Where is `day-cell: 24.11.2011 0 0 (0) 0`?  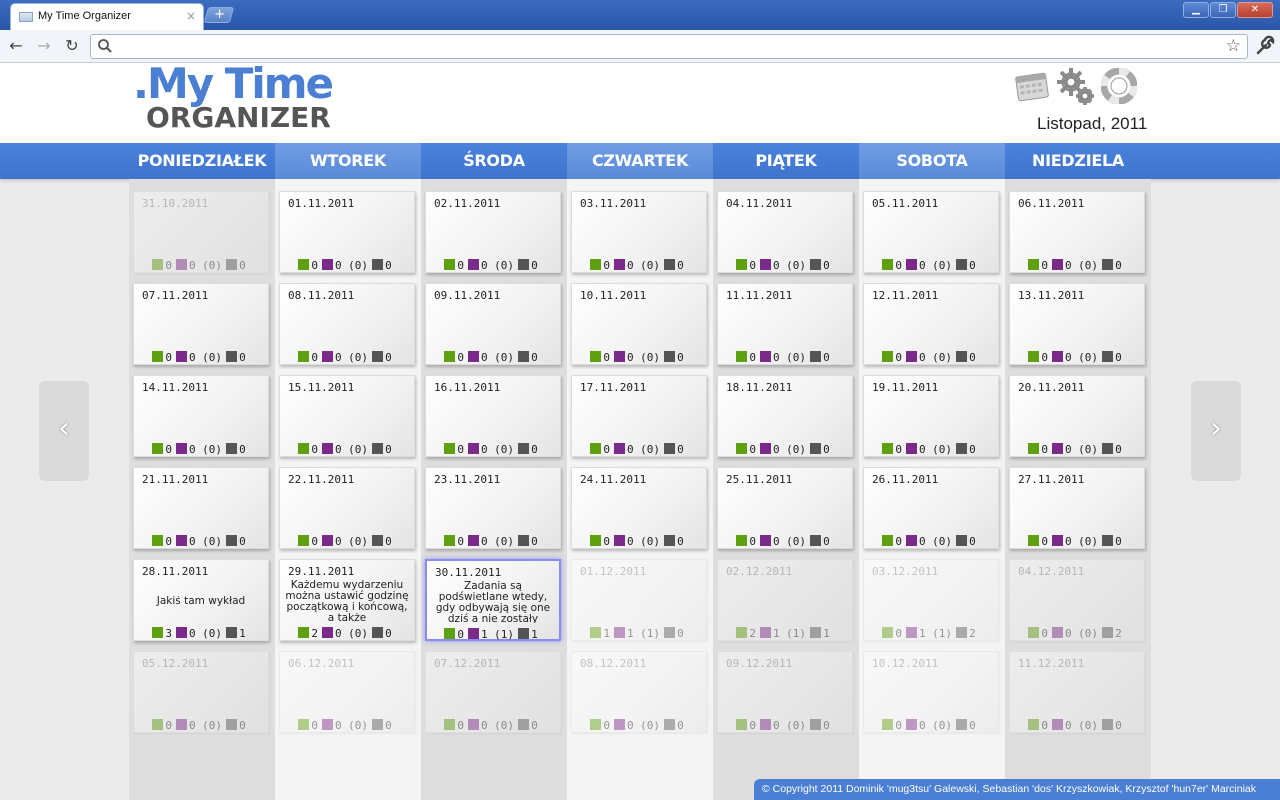 day-cell: 24.11.2011 0 0 (0) 0 is located at coordinates (639, 508).